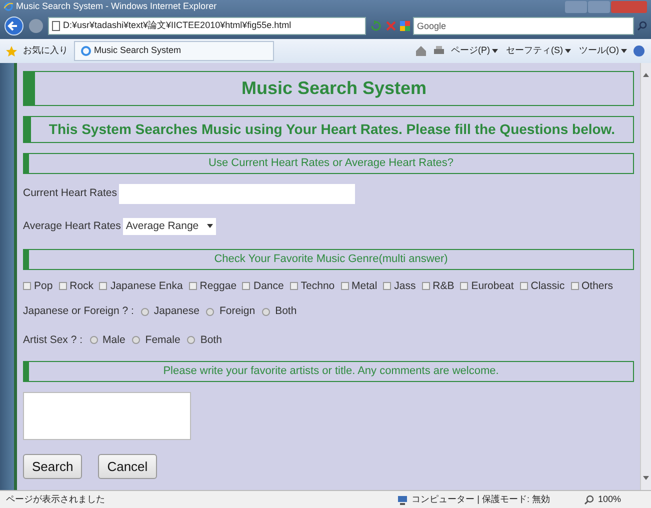 This screenshot has height=508, width=651. What do you see at coordinates (237, 311) in the screenshot?
I see `radio-label: Foreign` at bounding box center [237, 311].